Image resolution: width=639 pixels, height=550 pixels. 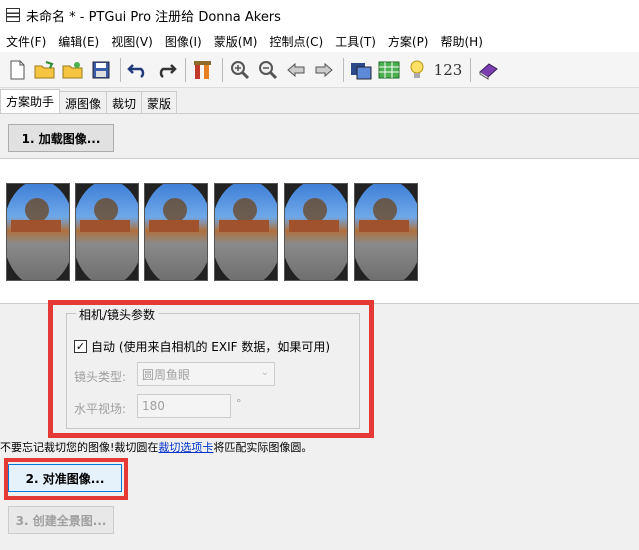 I want to click on crop-tab-link: 裁切选项卡, so click(x=185, y=447).